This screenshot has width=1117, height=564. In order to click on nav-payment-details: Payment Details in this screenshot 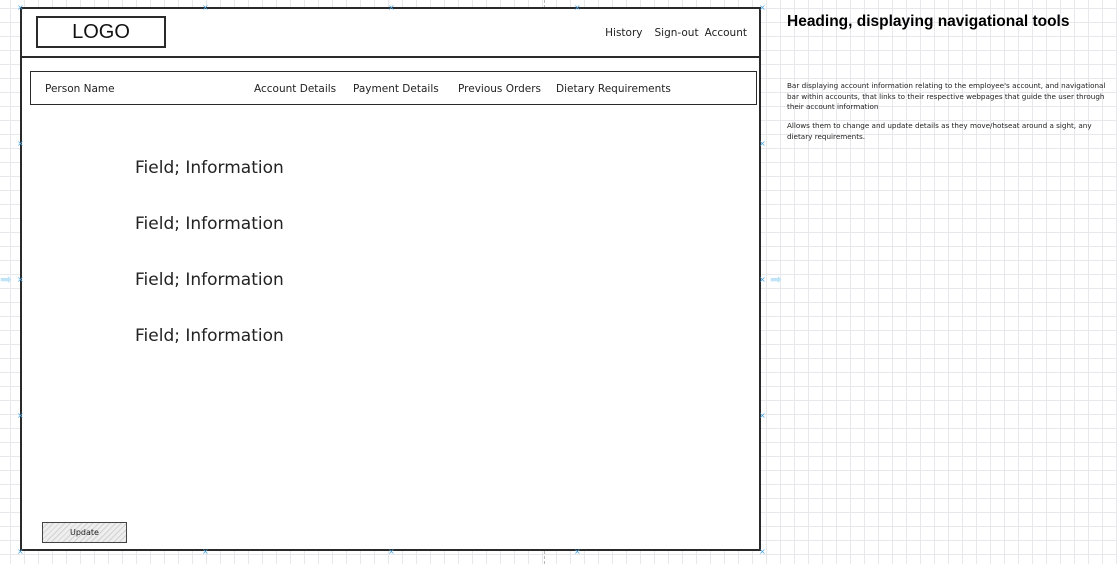, I will do `click(396, 89)`.